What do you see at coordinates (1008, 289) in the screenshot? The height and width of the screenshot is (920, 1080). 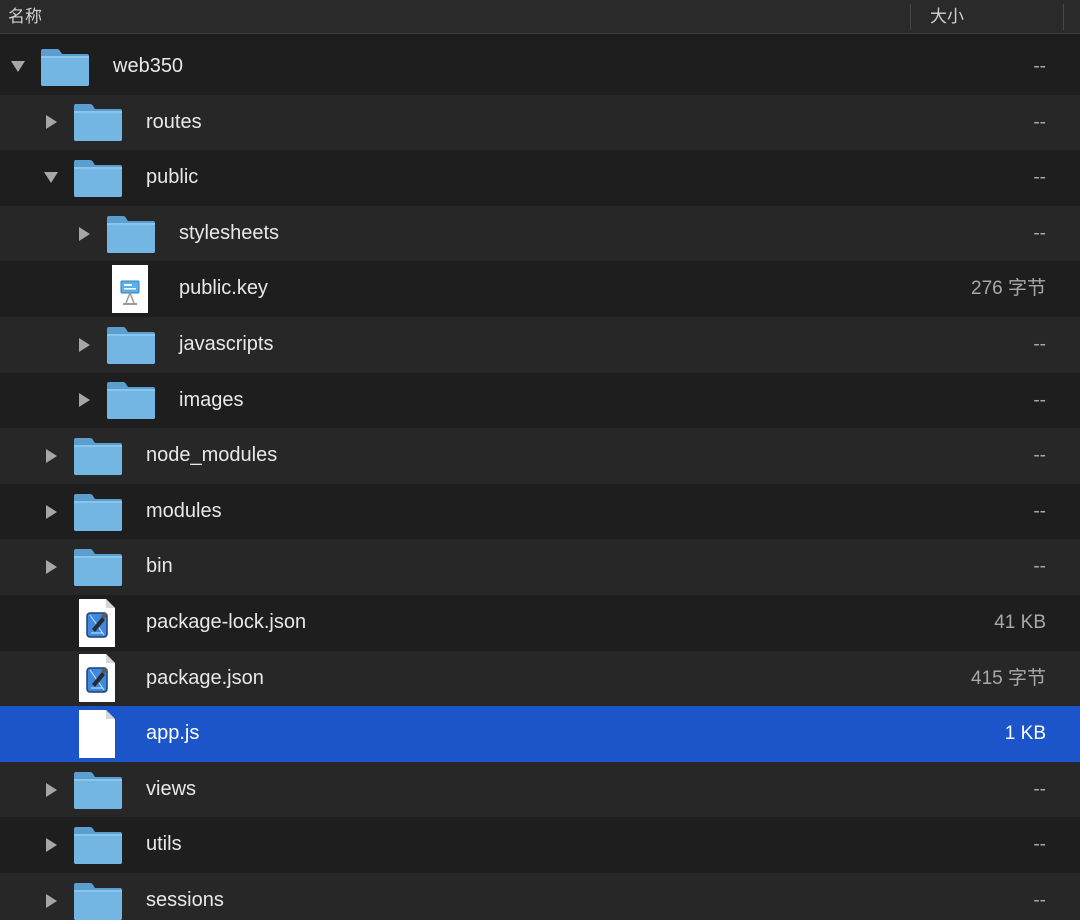 I see `item-size: 276 字节` at bounding box center [1008, 289].